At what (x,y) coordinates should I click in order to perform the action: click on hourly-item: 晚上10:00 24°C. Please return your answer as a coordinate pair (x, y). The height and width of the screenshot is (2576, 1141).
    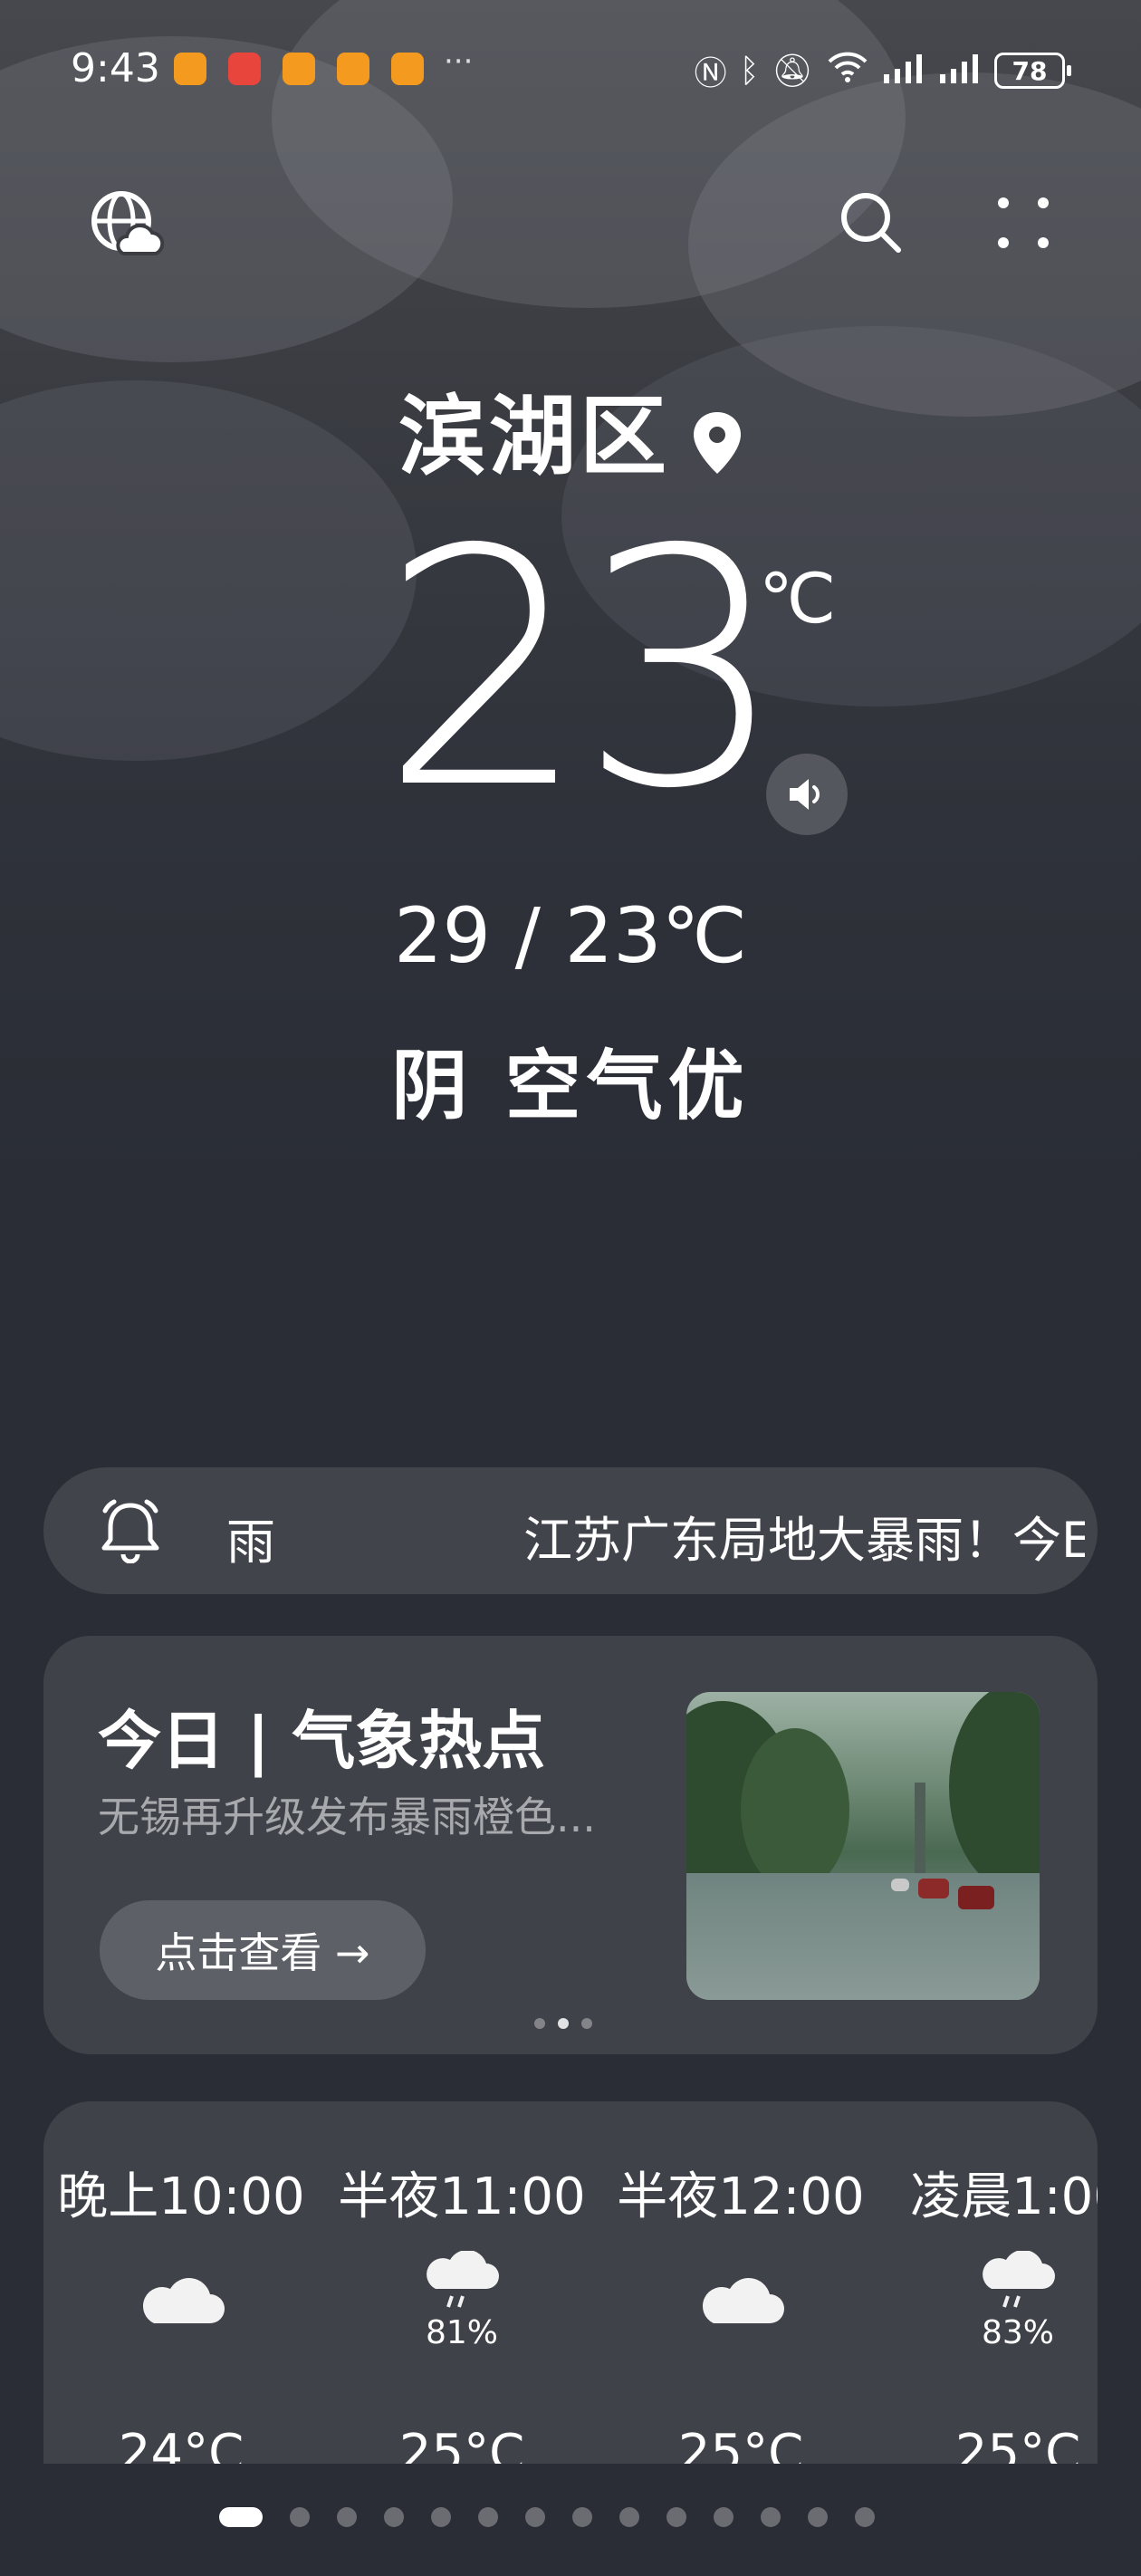
    Looking at the image, I should click on (181, 2310).